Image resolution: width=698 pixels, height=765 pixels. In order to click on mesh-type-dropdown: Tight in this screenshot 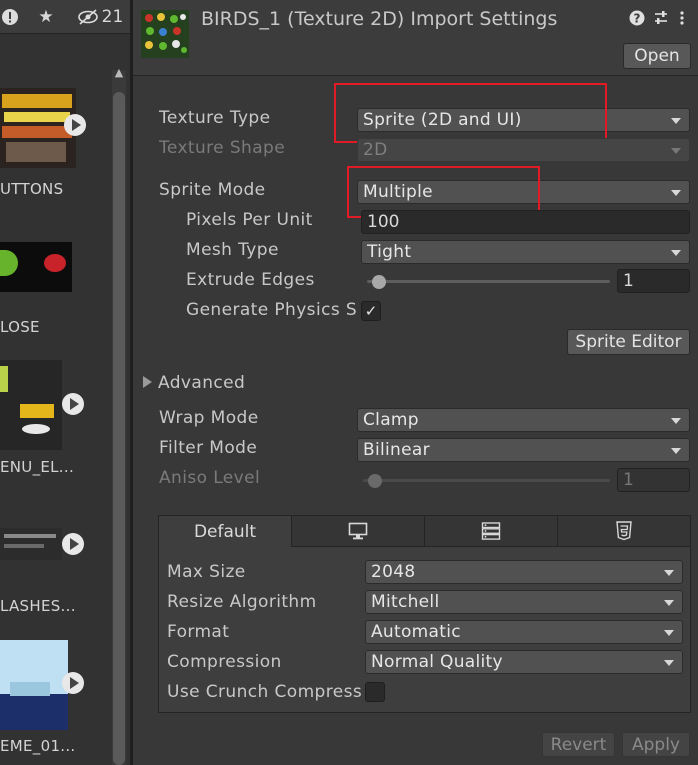, I will do `click(525, 252)`.